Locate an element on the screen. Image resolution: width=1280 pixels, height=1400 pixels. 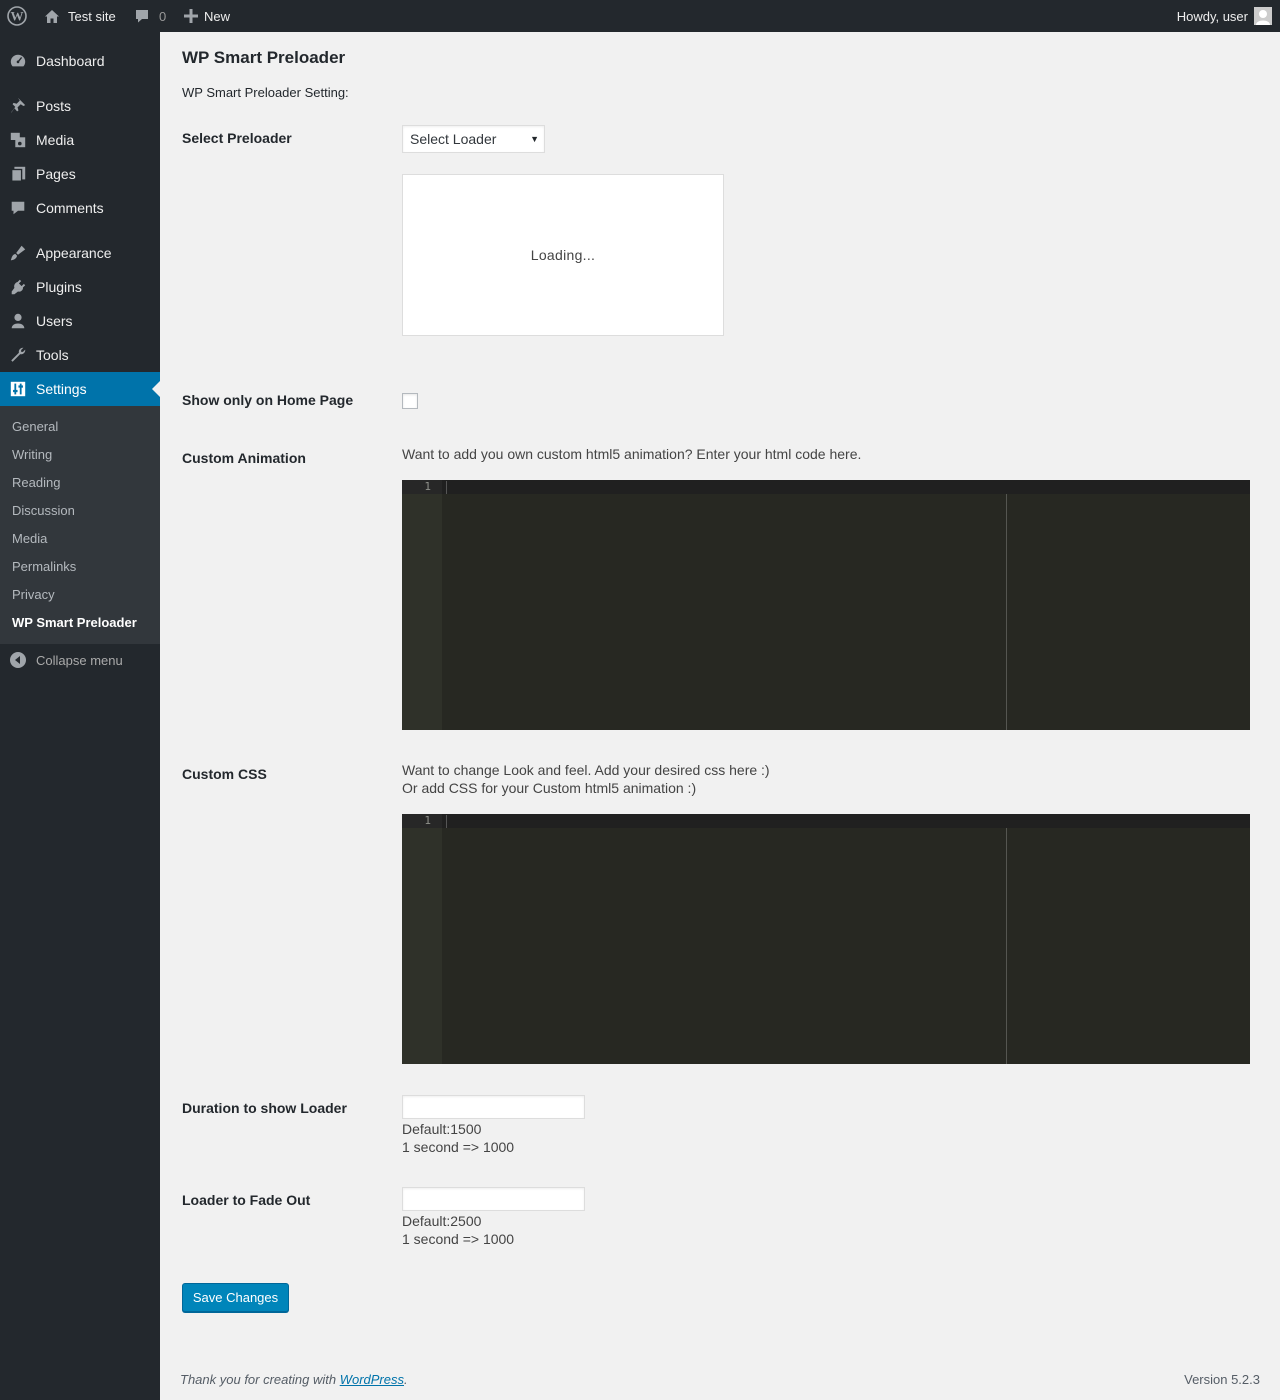
save-changes-button: Save Changes is located at coordinates (235, 1297).